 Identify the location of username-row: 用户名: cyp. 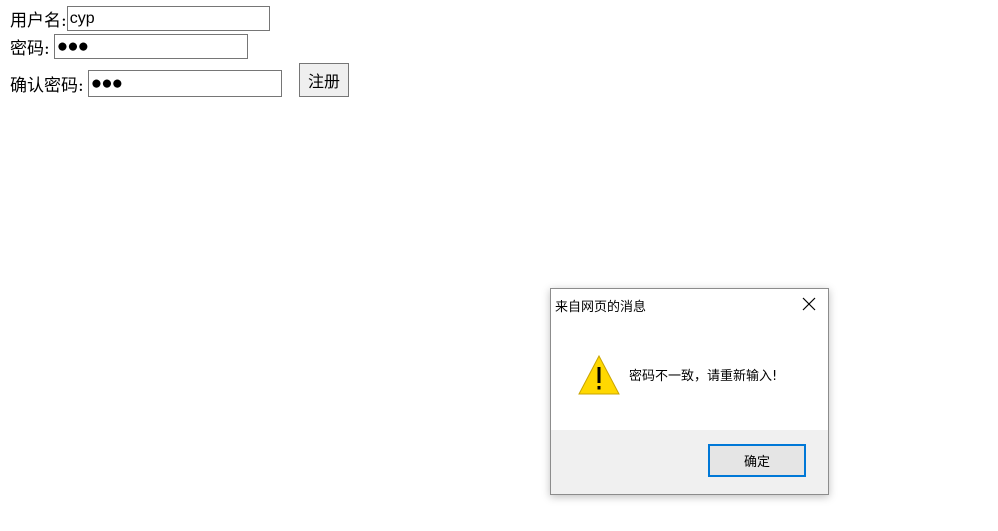
(140, 18).